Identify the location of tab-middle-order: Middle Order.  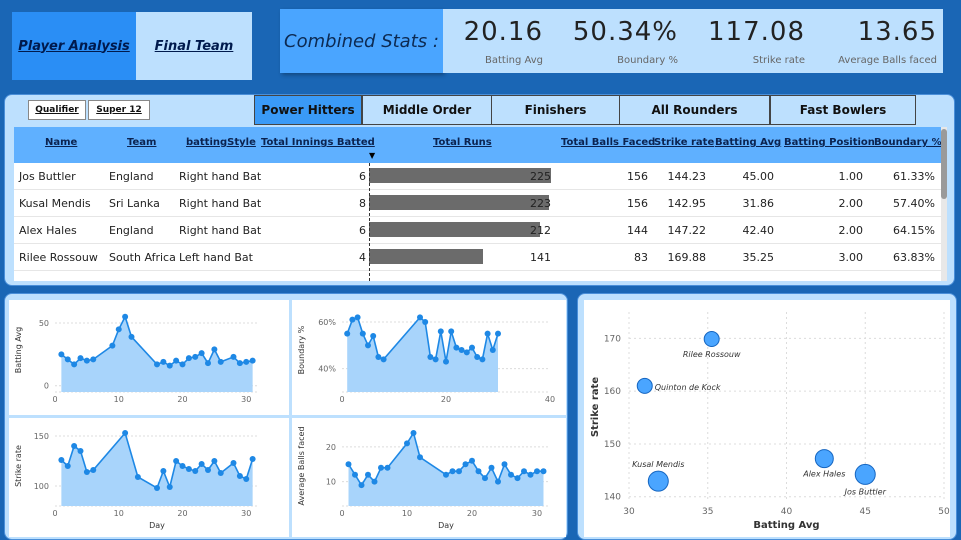
(427, 110).